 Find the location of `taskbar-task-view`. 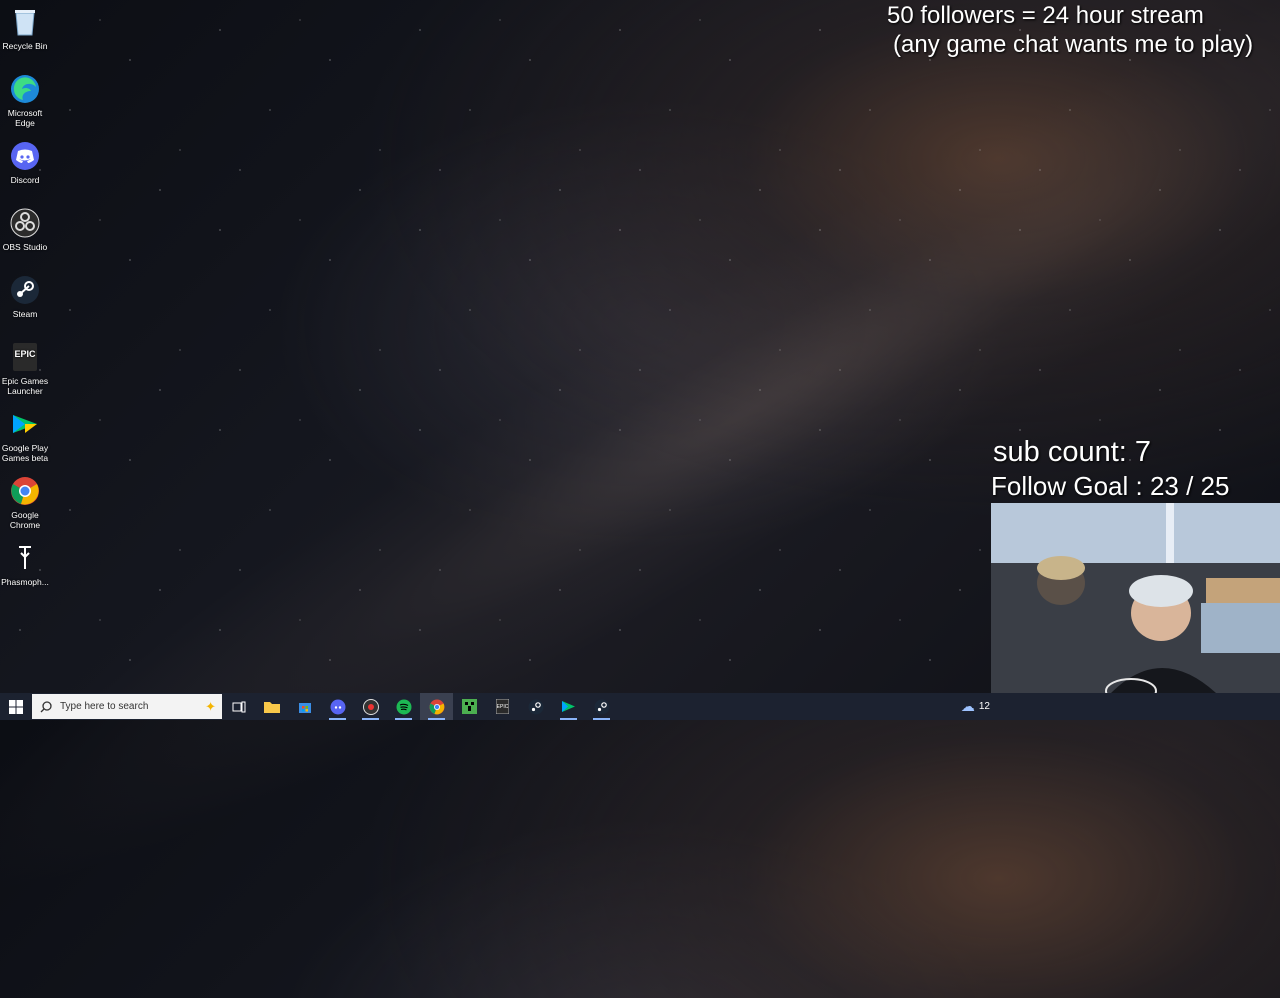

taskbar-task-view is located at coordinates (238, 706).